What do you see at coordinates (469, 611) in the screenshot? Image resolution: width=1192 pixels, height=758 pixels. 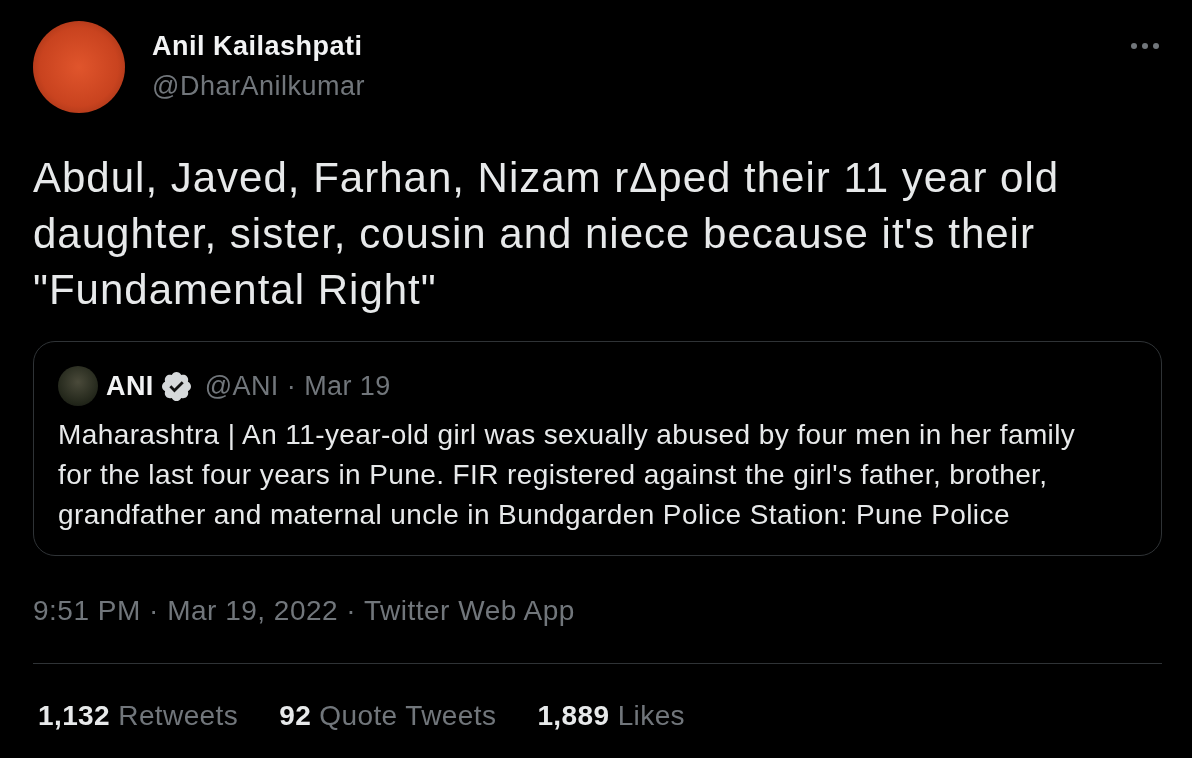 I see `source-link: Twitter Web App` at bounding box center [469, 611].